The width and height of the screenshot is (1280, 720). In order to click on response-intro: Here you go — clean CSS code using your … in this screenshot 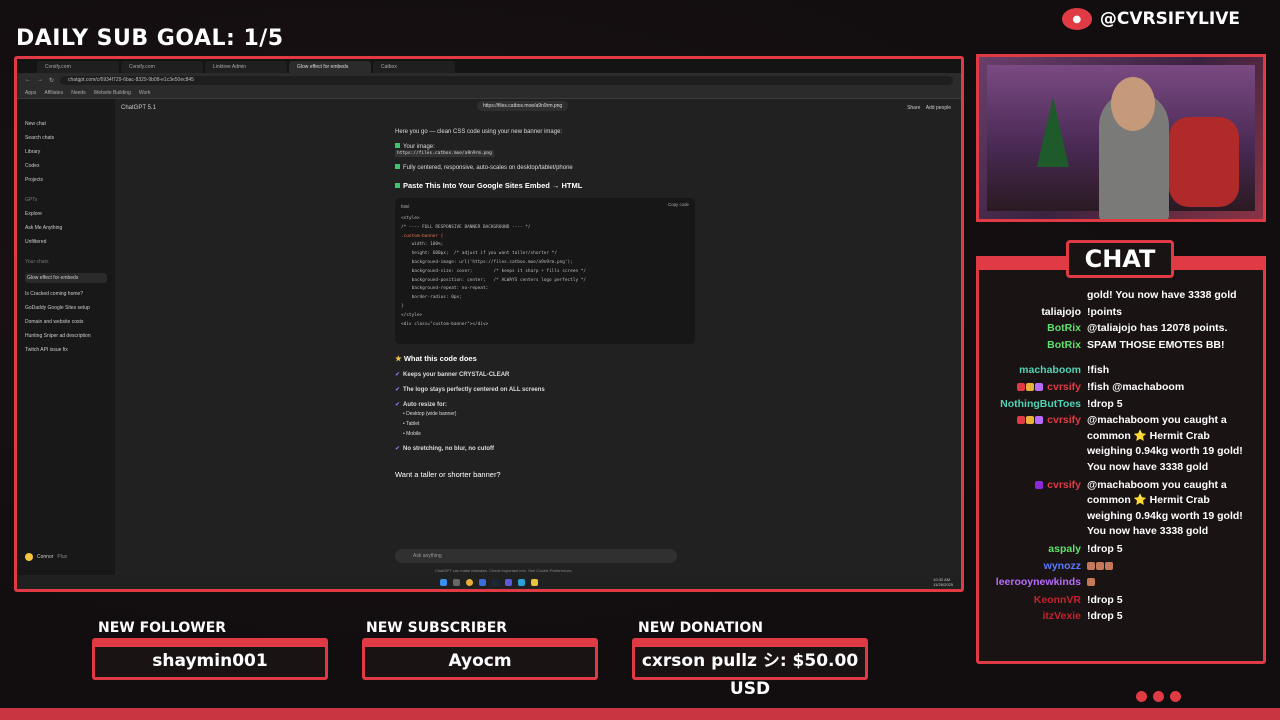, I will do `click(479, 132)`.